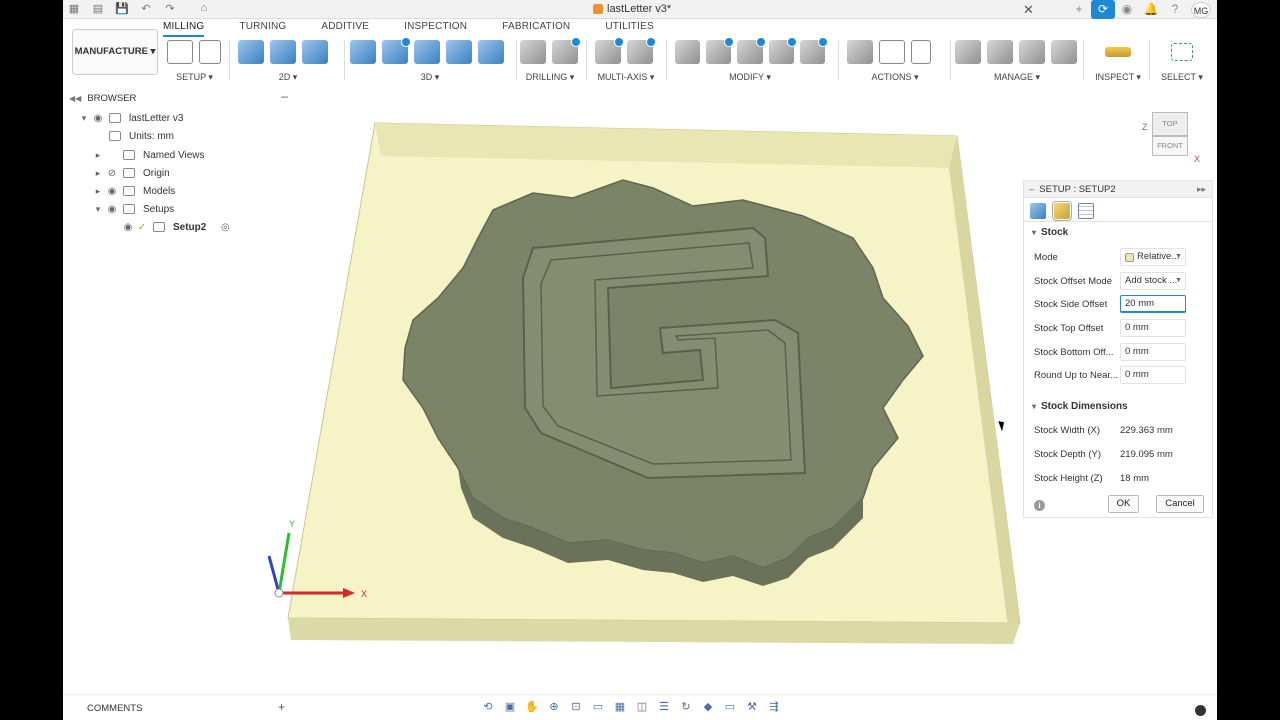 The width and height of the screenshot is (1280, 720). What do you see at coordinates (284, 96) in the screenshot?
I see `minimize-icon: –` at bounding box center [284, 96].